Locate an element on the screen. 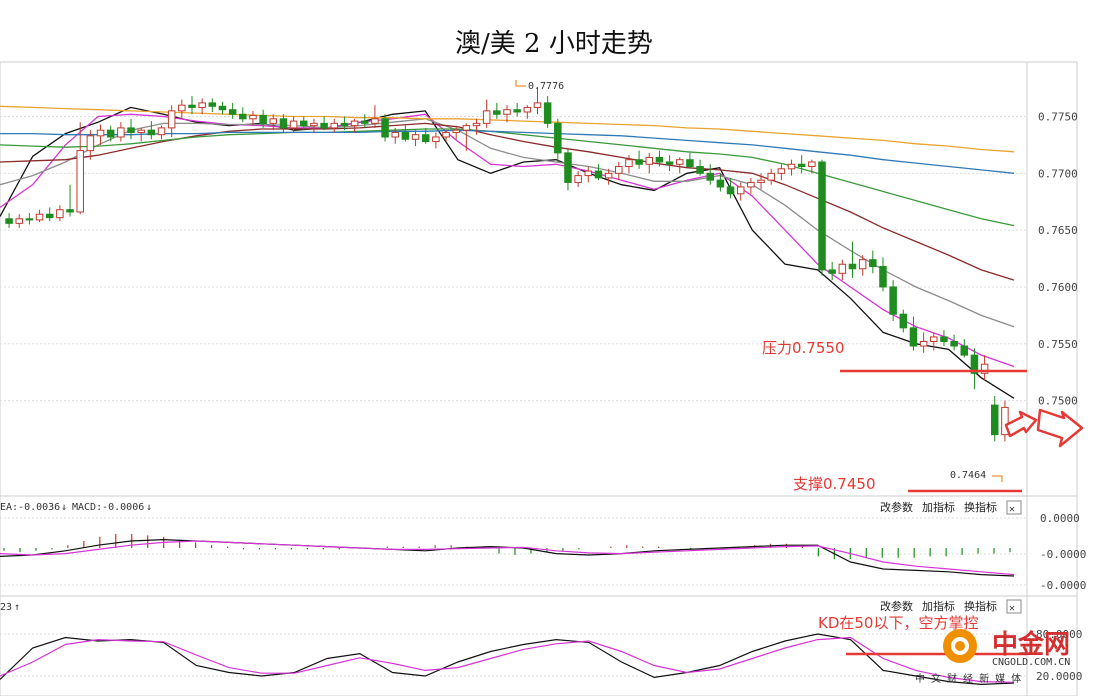  kd-param-arrow: ↑ is located at coordinates (17, 607).